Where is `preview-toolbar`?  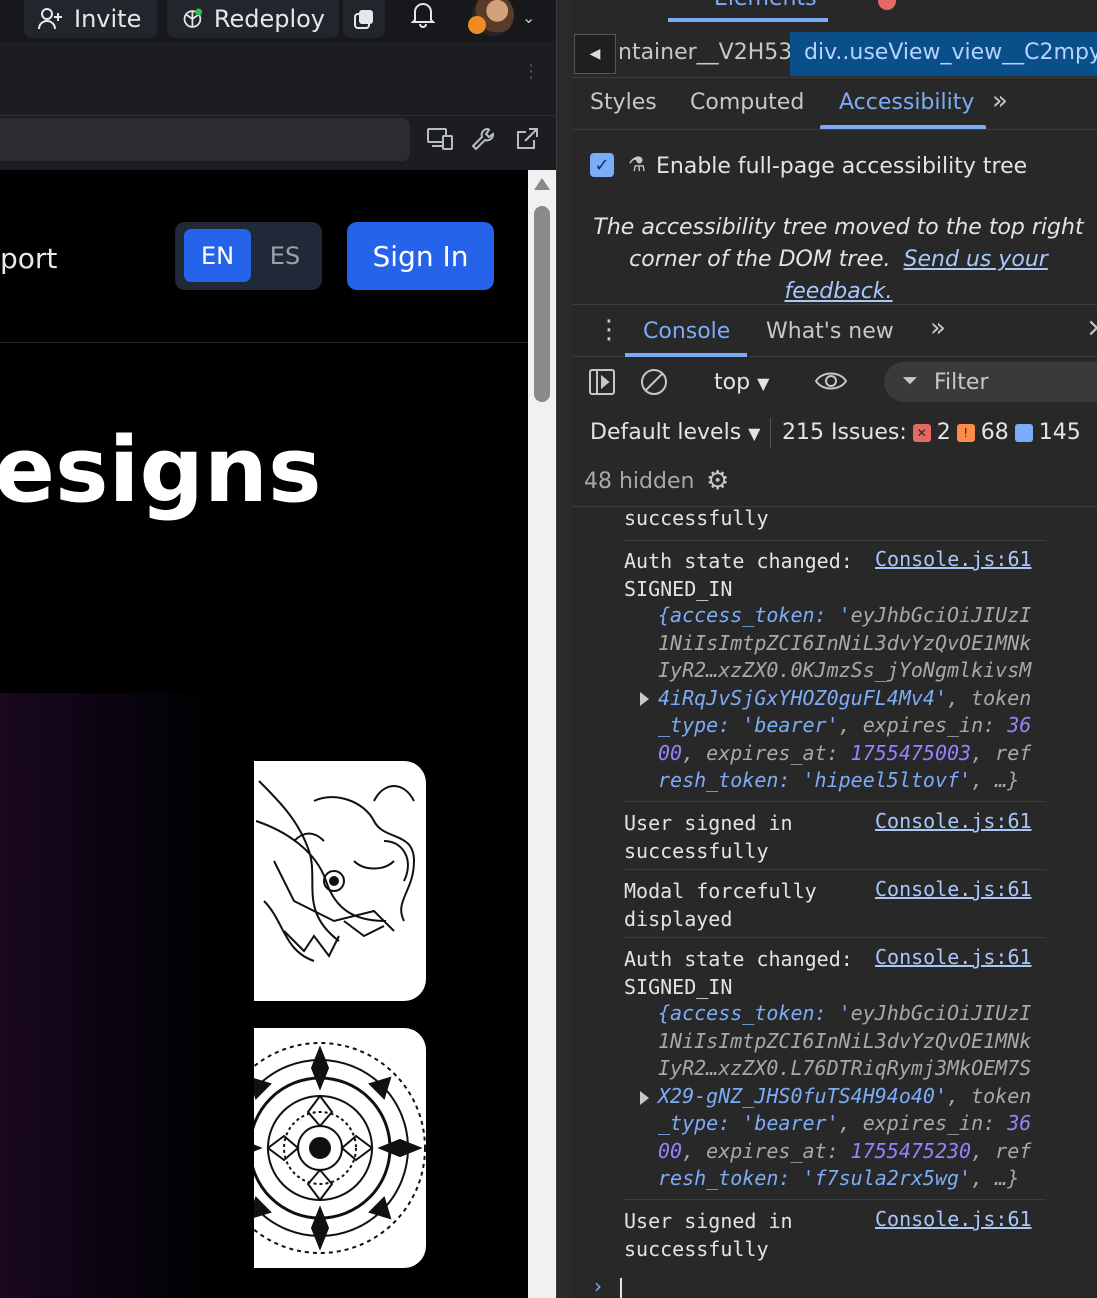 preview-toolbar is located at coordinates (278, 143).